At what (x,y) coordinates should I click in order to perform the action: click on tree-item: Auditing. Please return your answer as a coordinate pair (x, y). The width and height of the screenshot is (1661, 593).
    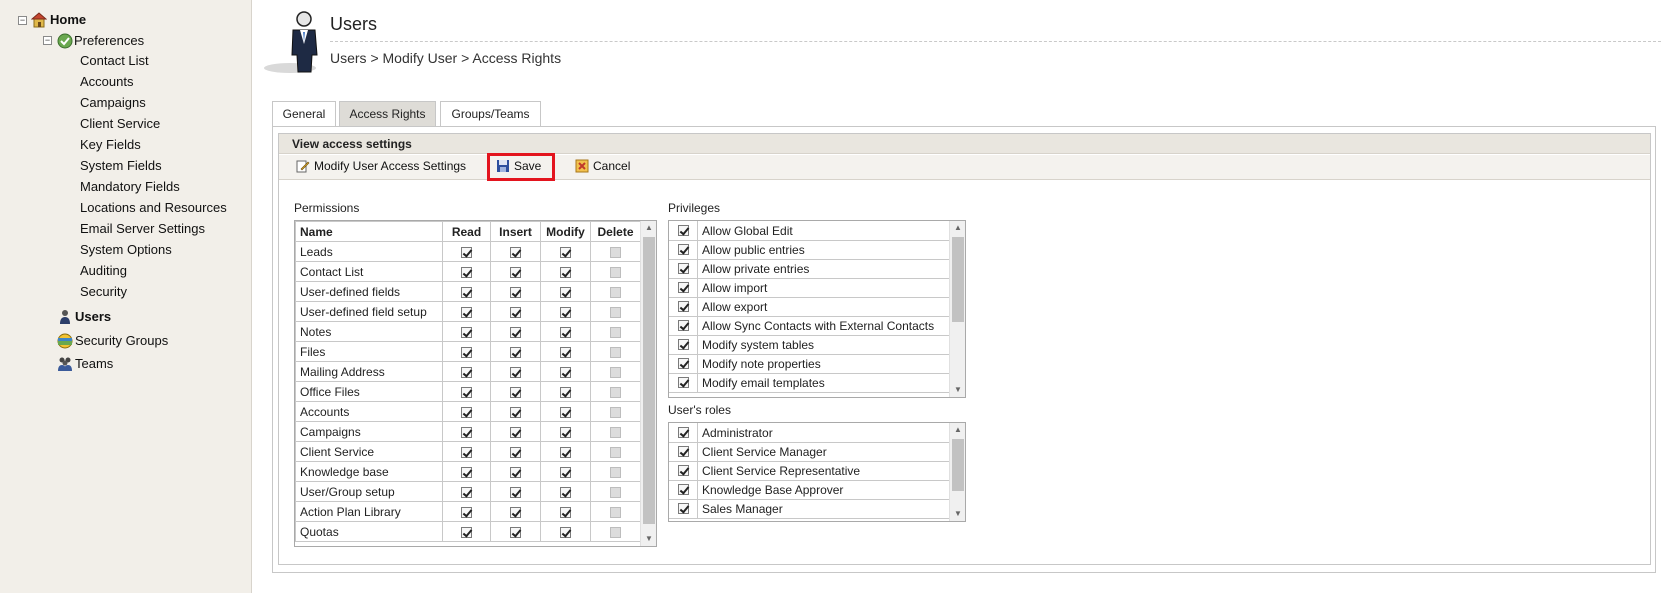
    Looking at the image, I should click on (103, 270).